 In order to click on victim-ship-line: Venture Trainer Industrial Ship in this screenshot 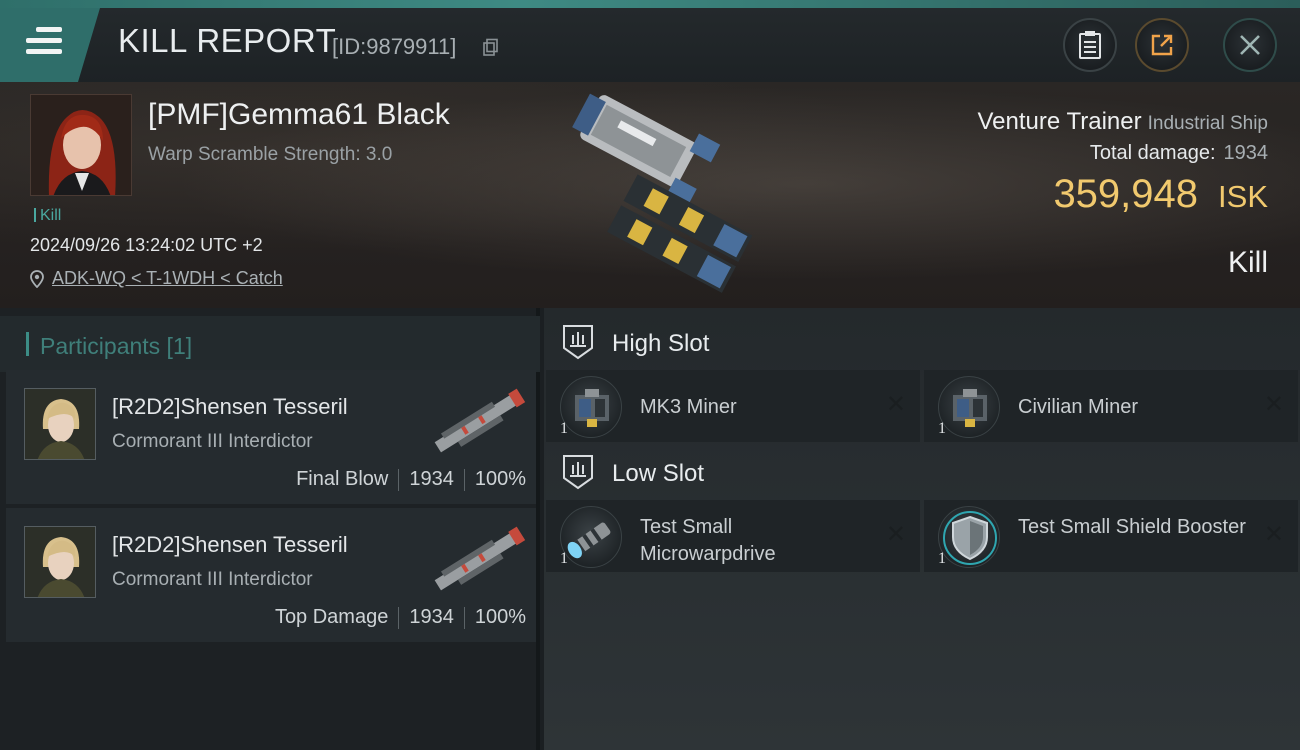, I will do `click(1122, 122)`.